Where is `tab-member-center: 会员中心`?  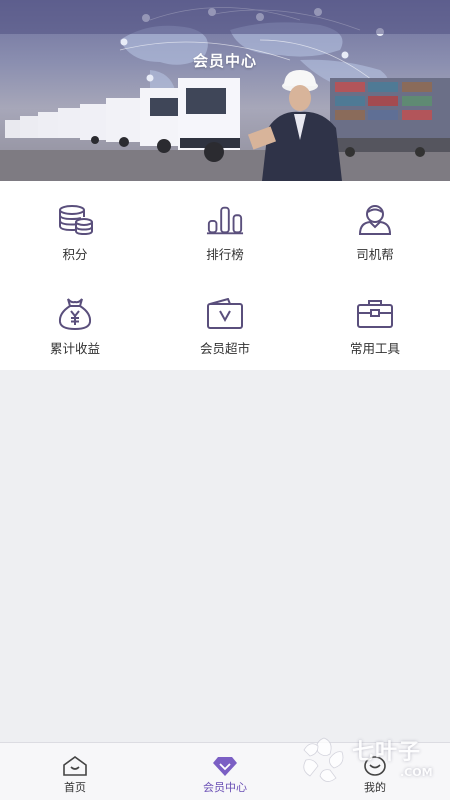 tab-member-center: 会员中心 is located at coordinates (225, 771).